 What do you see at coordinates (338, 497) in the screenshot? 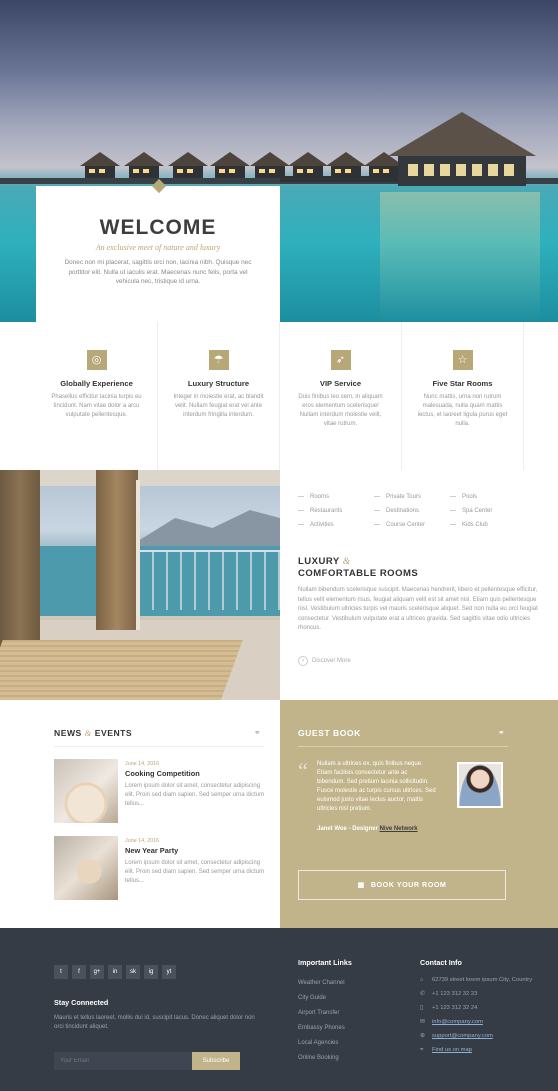
I see `amenity-link: Rooms` at bounding box center [338, 497].